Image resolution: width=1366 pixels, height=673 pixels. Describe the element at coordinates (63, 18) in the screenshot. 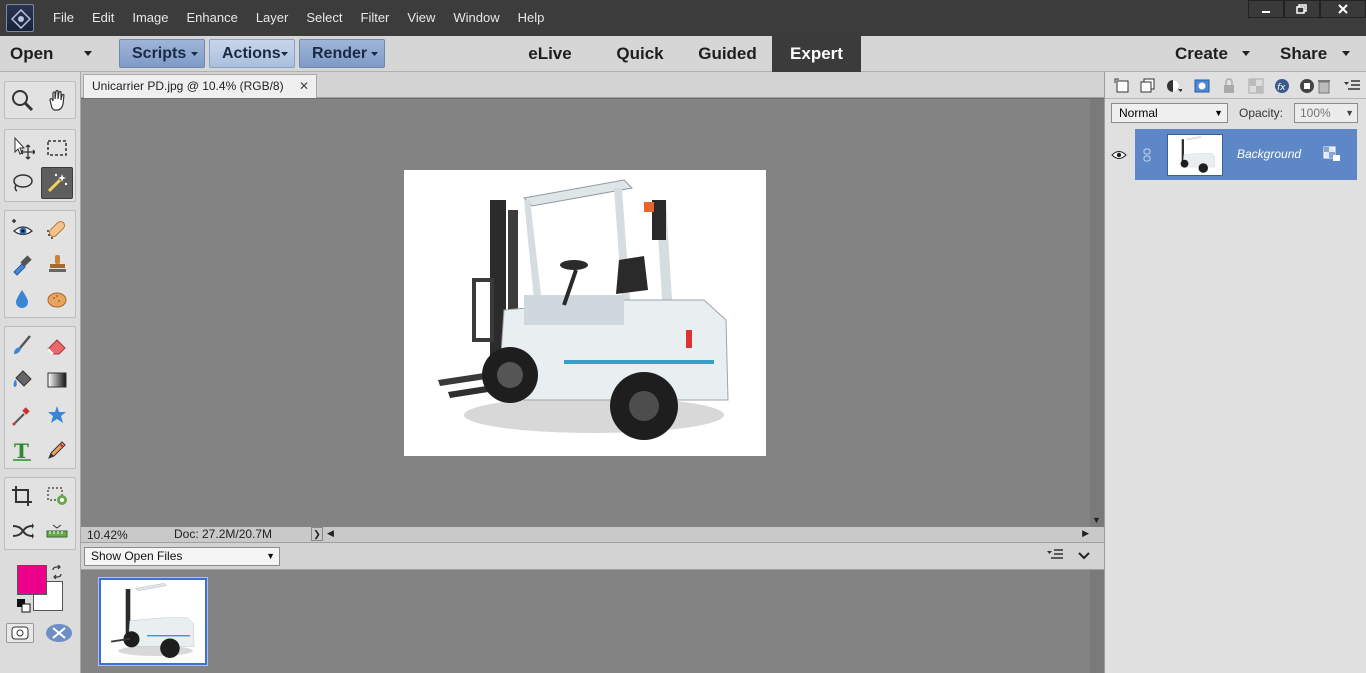

I see `menu-file: File` at that location.